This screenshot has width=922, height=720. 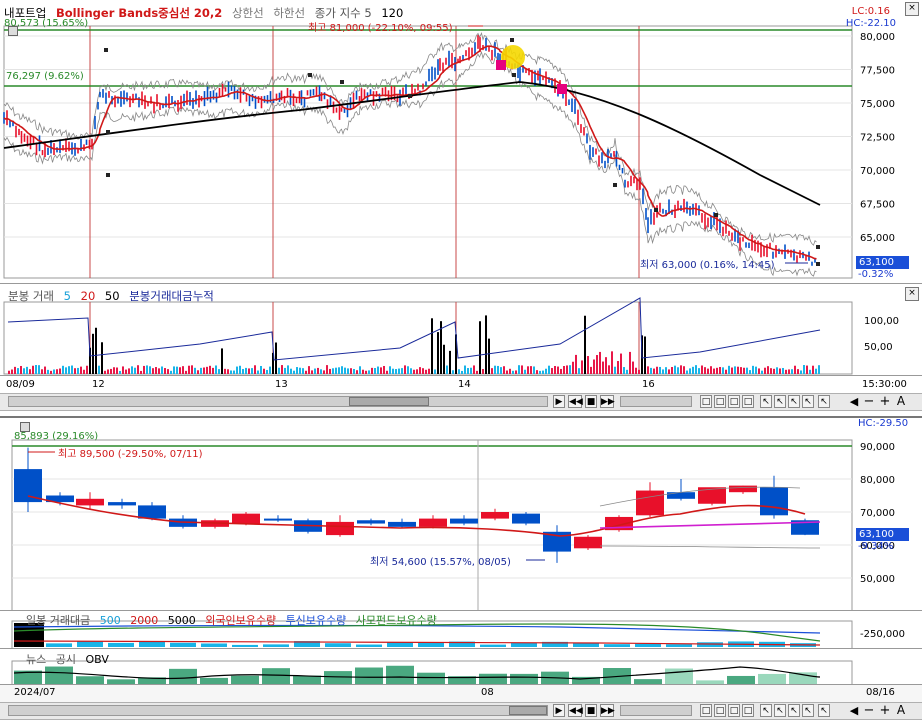 What do you see at coordinates (706, 401) in the screenshot?
I see `tool-icon-1: □` at bounding box center [706, 401].